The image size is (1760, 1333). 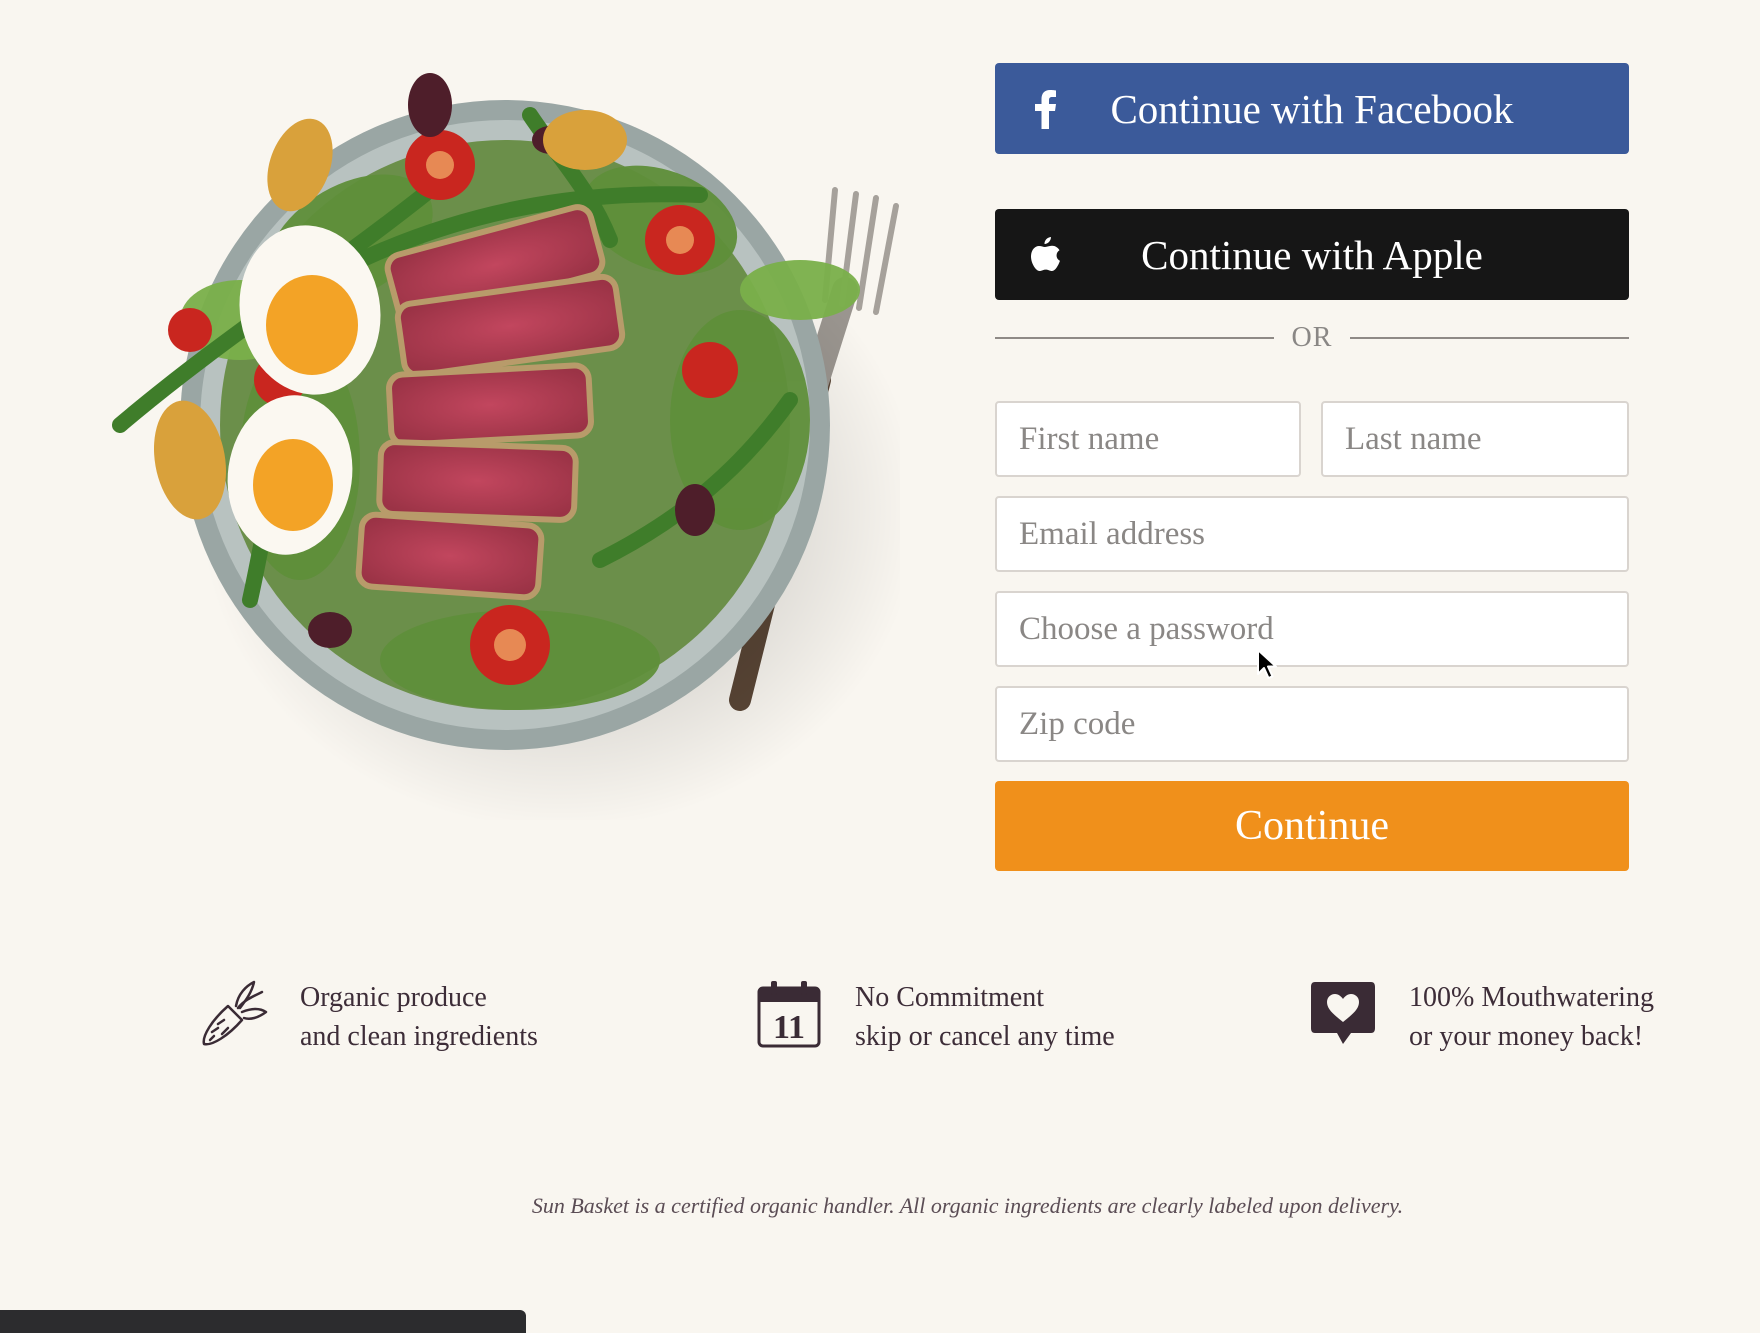 I want to click on continue-with-apple-button: Continue with Apple, so click(x=1312, y=254).